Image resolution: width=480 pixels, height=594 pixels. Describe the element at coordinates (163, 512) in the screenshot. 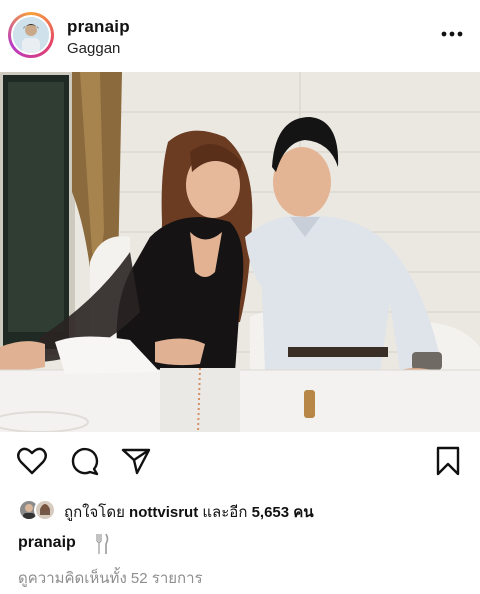

I see `likes-user: nottvisrut` at that location.